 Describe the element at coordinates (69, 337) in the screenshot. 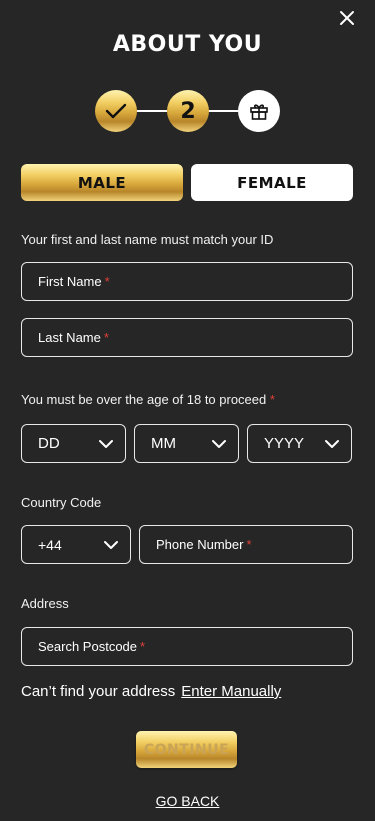

I see `last-name-placeholder: Last Name` at that location.